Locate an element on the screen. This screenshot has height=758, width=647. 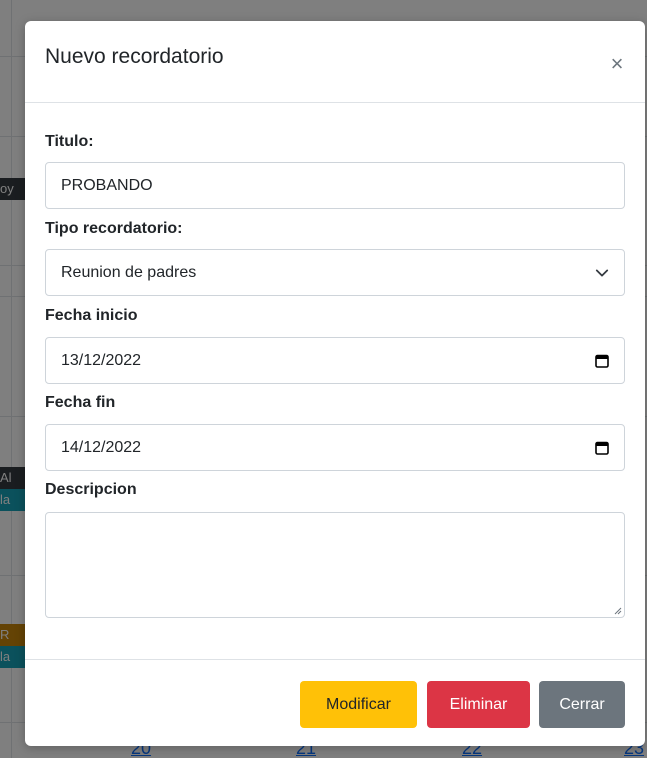
fecha-fin-label: Fecha fin is located at coordinates (80, 402).